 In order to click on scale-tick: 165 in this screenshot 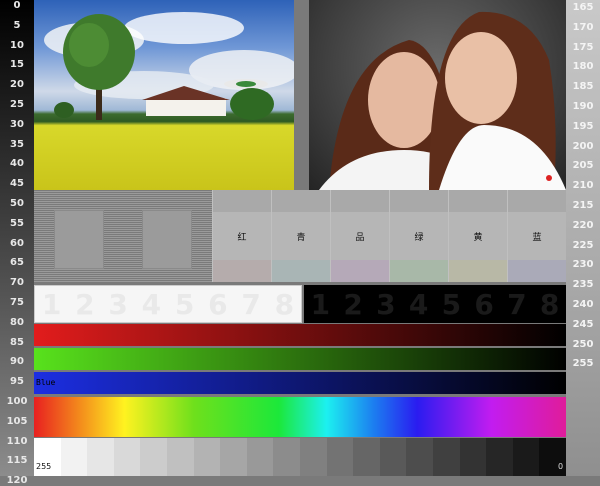, I will do `click(583, 7)`.